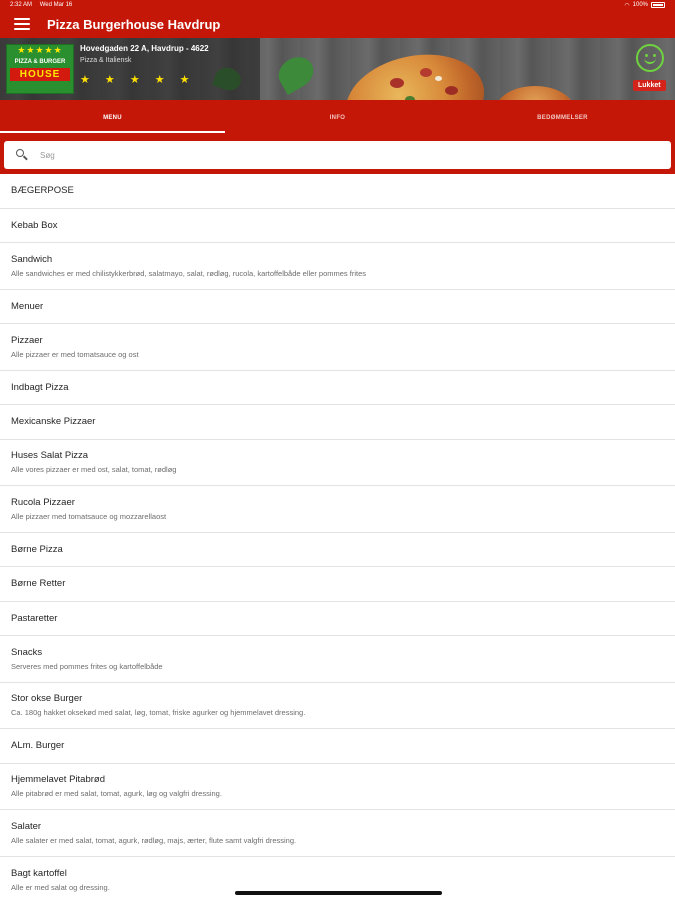 Image resolution: width=675 pixels, height=900 pixels. What do you see at coordinates (640, 5) in the screenshot?
I see `battery-percent: 100%` at bounding box center [640, 5].